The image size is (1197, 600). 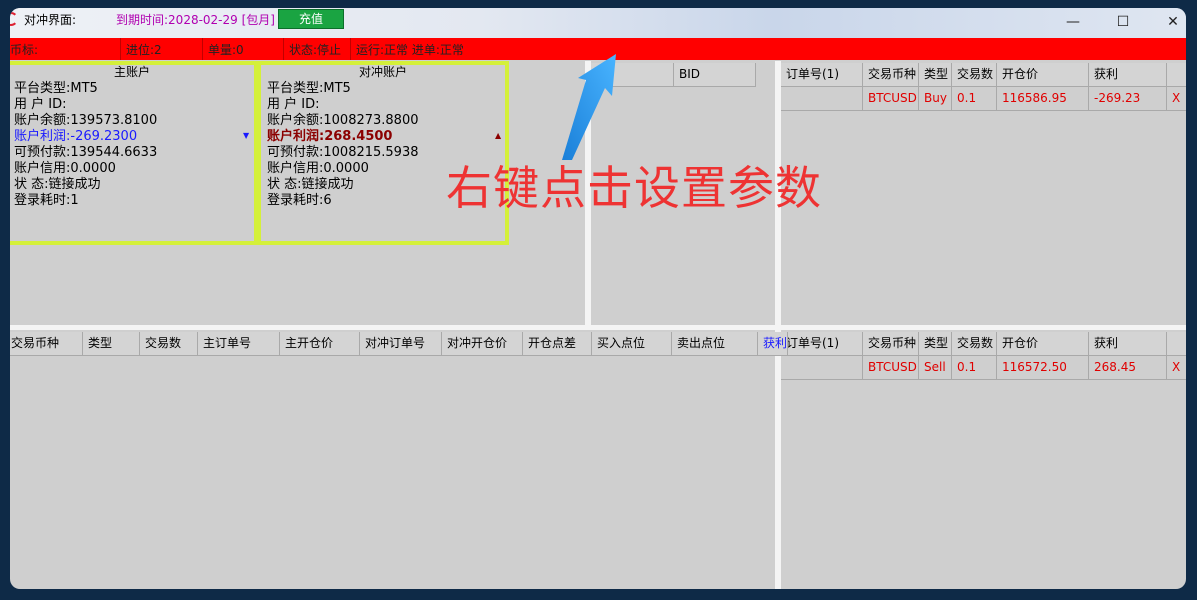 I want to click on triangle-down-icon: ▼, so click(x=246, y=135).